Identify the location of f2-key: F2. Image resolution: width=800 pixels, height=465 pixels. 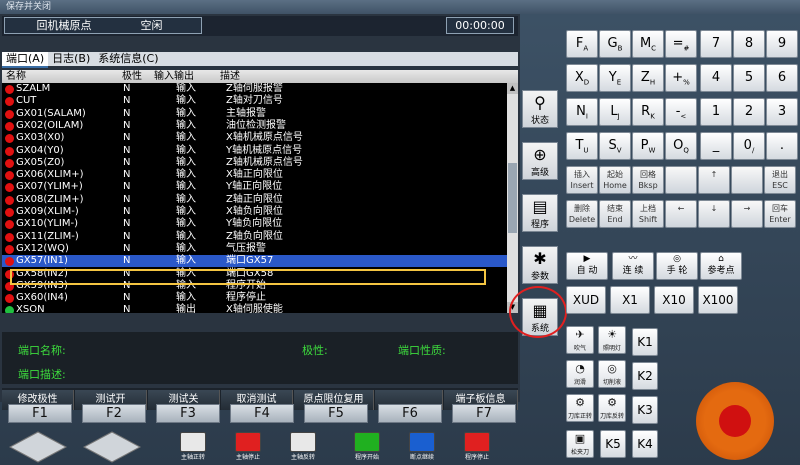
(114, 413).